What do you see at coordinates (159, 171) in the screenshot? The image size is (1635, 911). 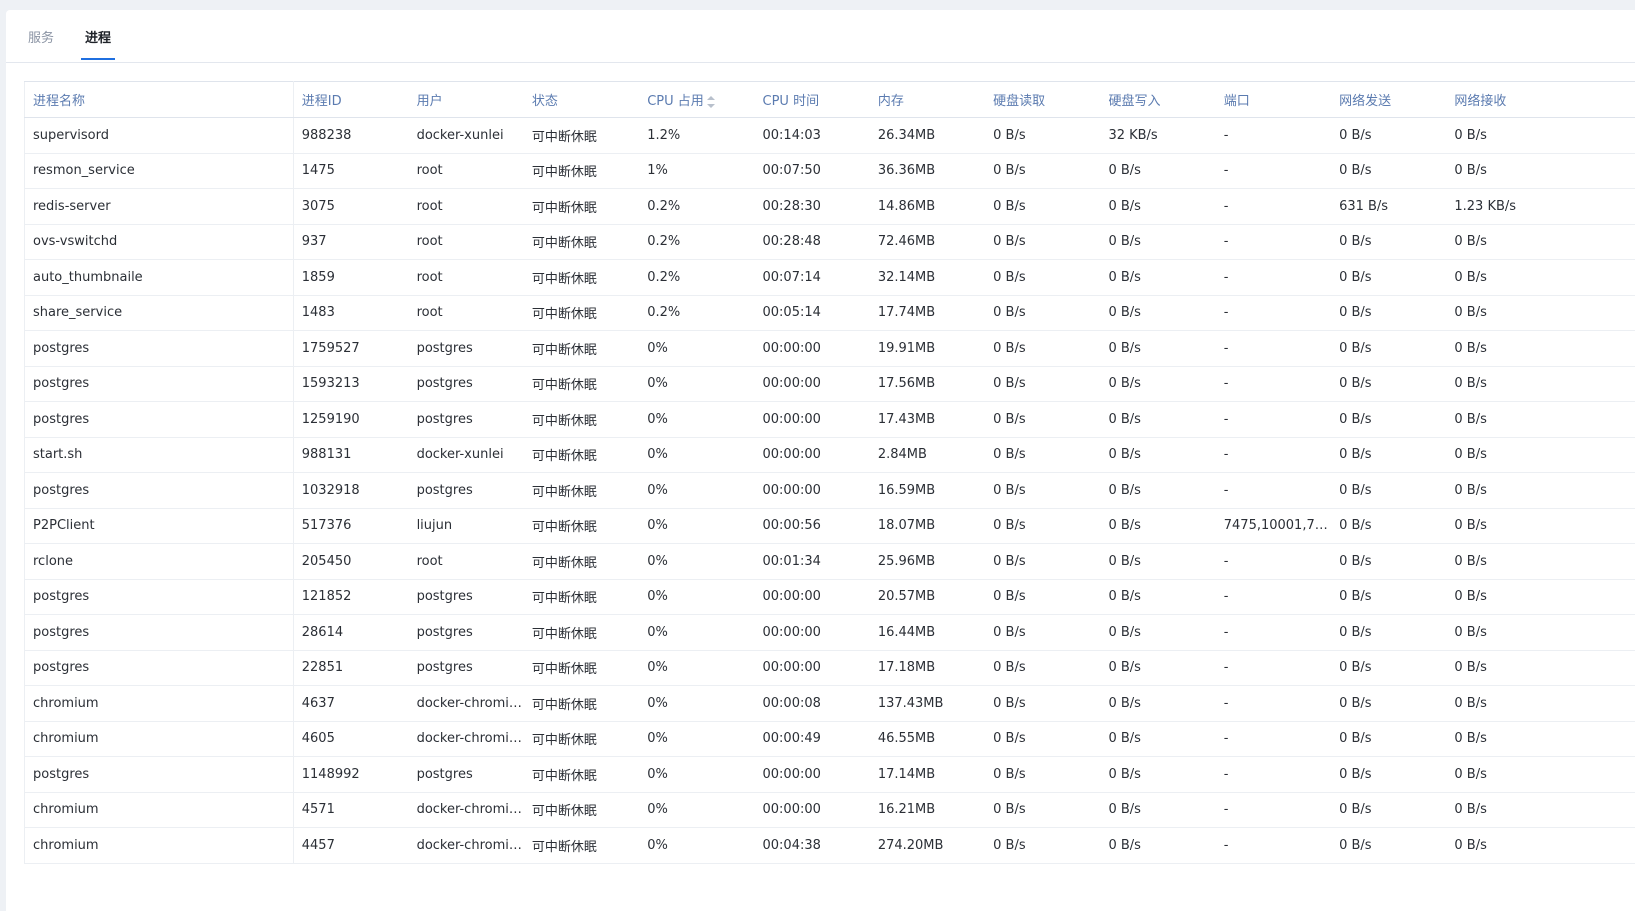 I see `process-name-cell: resmon_service` at bounding box center [159, 171].